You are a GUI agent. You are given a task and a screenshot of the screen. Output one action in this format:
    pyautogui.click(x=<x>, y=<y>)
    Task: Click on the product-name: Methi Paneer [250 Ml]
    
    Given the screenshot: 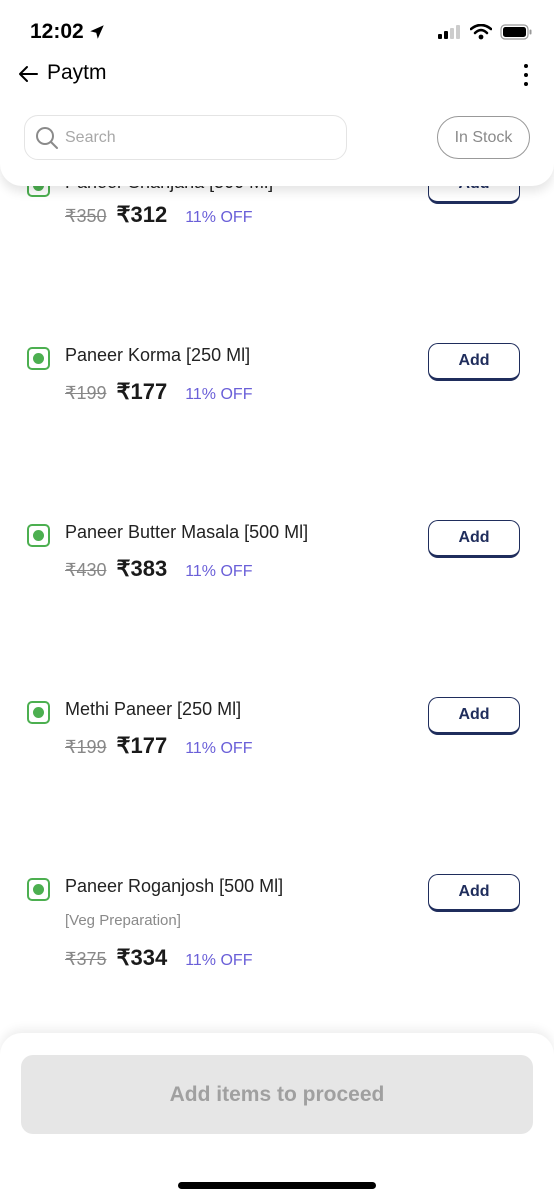 What is the action you would take?
    pyautogui.click(x=153, y=709)
    